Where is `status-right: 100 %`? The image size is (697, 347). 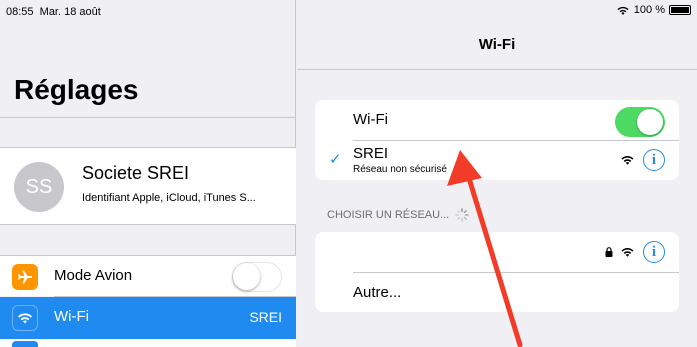 status-right: 100 % is located at coordinates (653, 10).